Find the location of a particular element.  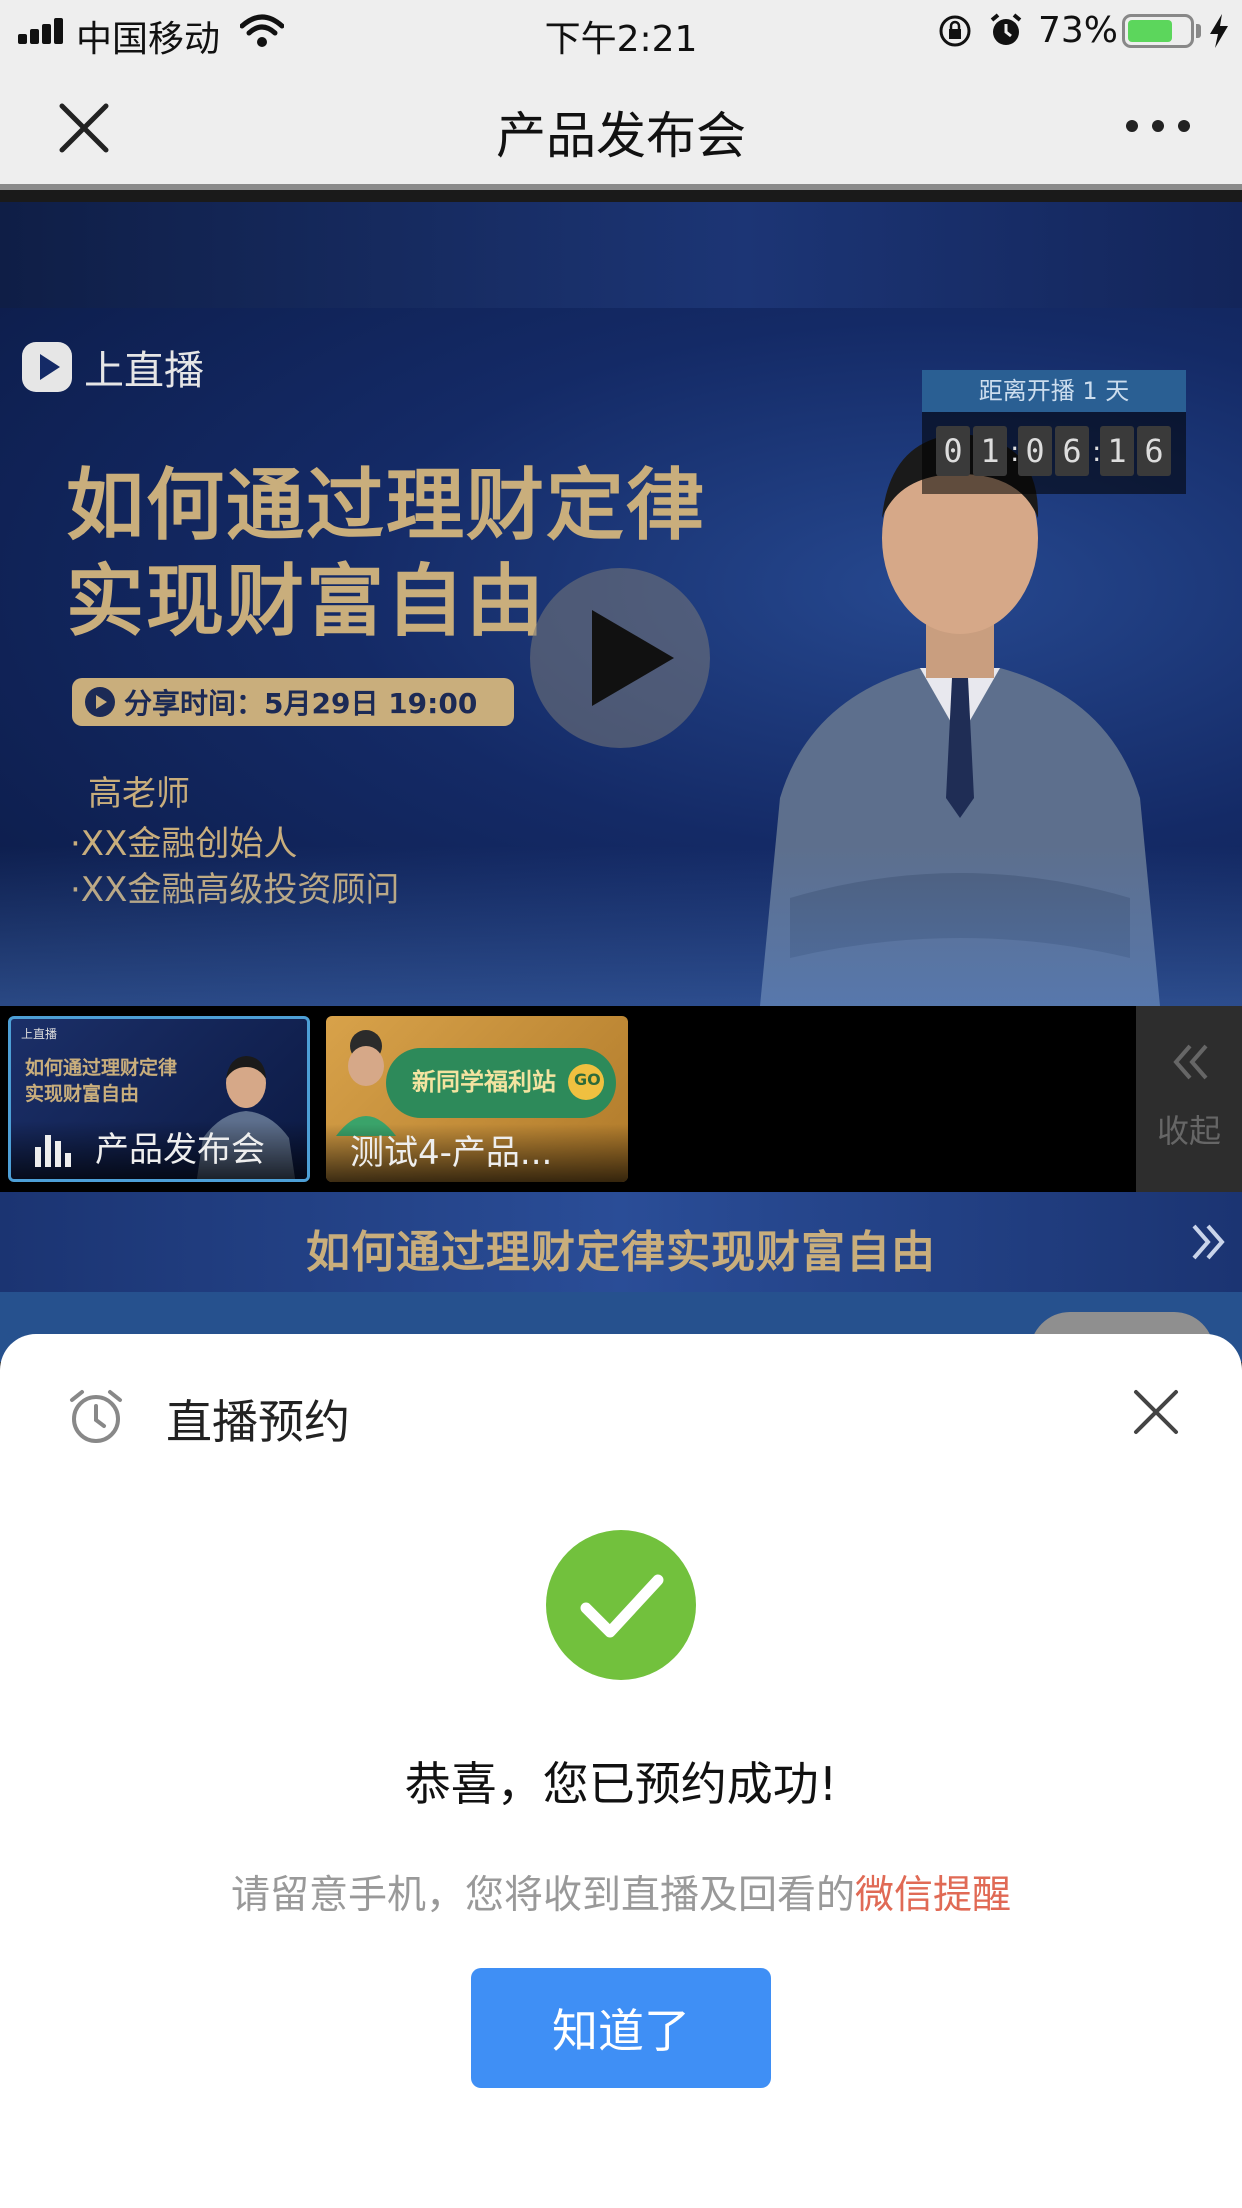

session-title: 如何通过理财定律实现财富自由 is located at coordinates (621, 1252).